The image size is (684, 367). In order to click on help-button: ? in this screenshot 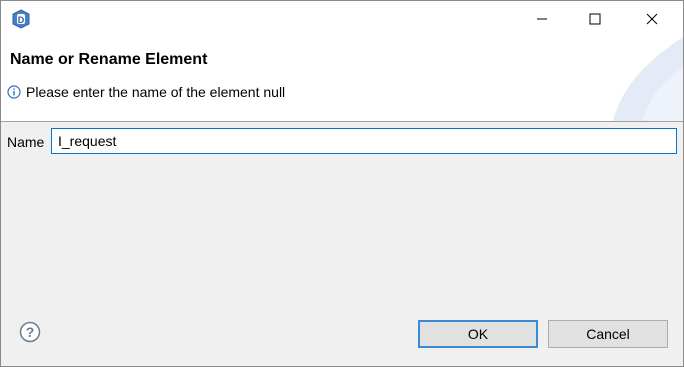, I will do `click(30, 332)`.